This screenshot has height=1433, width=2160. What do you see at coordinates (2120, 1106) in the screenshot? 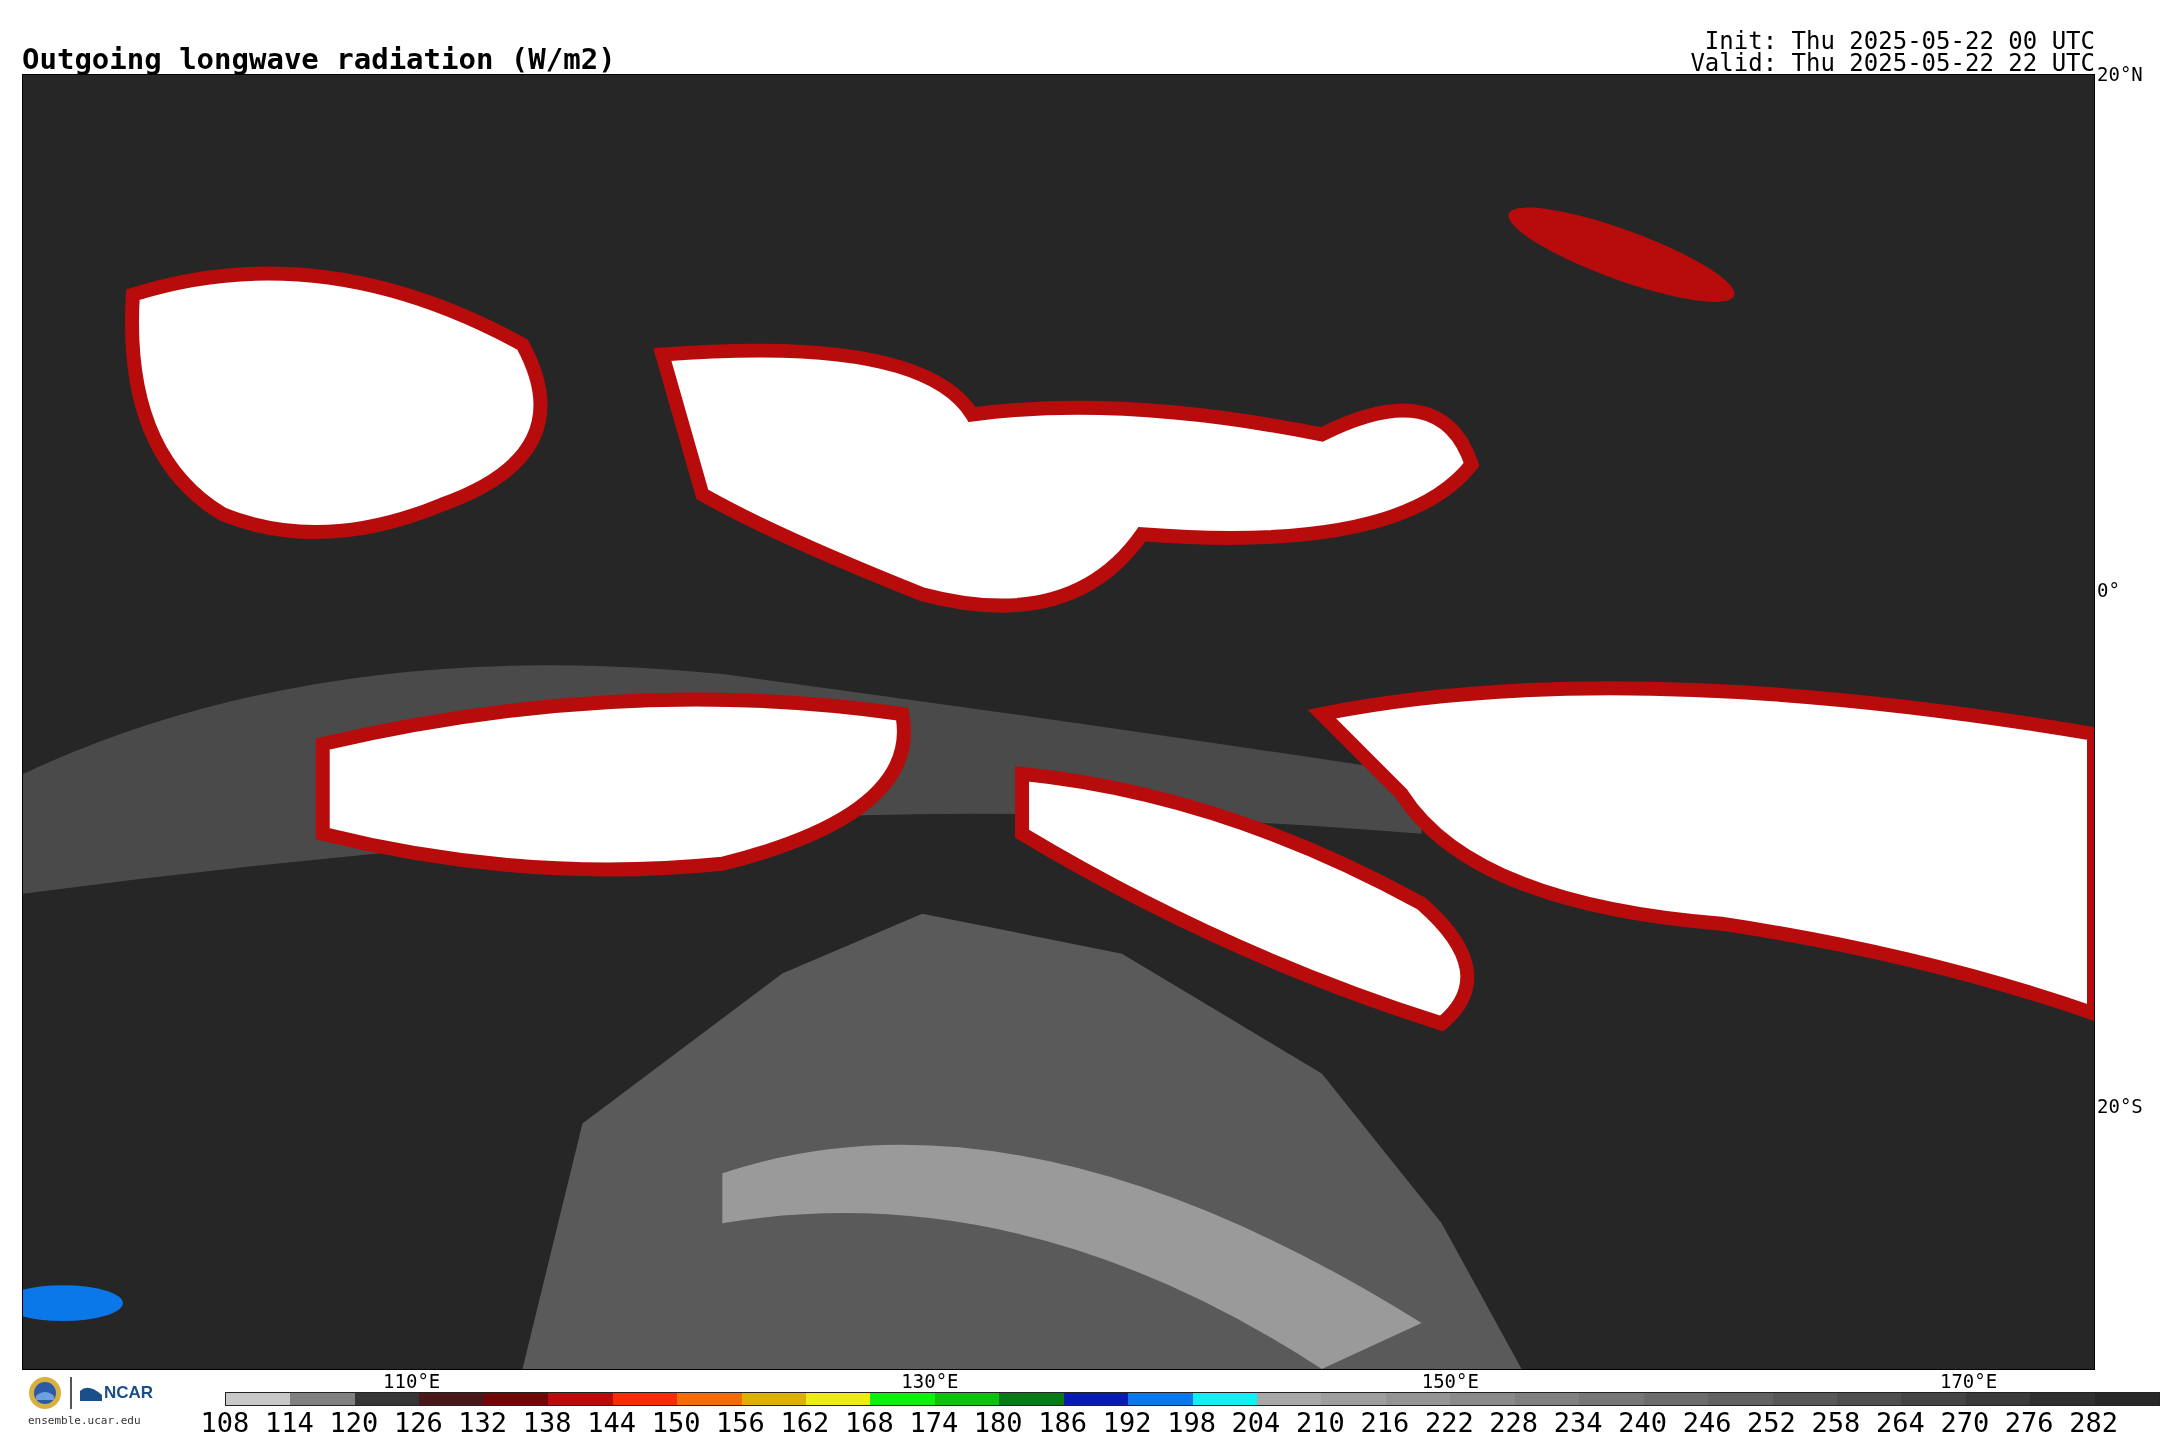
I see `latitude-label: 20°S` at bounding box center [2120, 1106].